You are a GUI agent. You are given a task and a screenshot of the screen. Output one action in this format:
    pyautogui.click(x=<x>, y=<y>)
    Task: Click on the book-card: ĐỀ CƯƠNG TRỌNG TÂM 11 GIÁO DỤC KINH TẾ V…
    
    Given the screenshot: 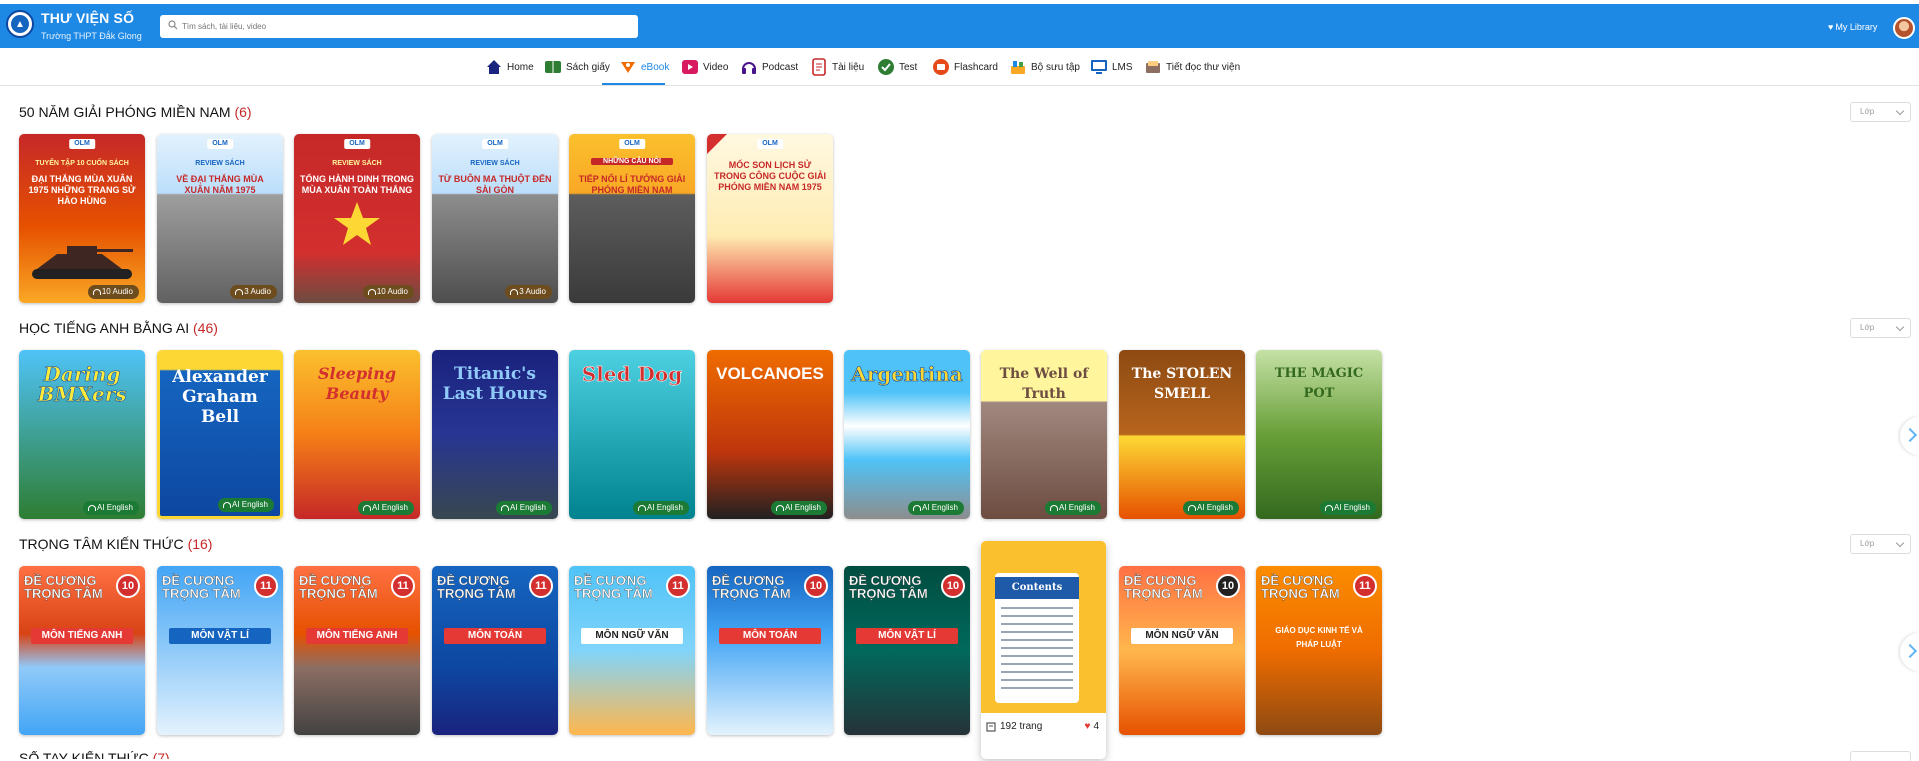 What is the action you would take?
    pyautogui.click(x=1319, y=650)
    